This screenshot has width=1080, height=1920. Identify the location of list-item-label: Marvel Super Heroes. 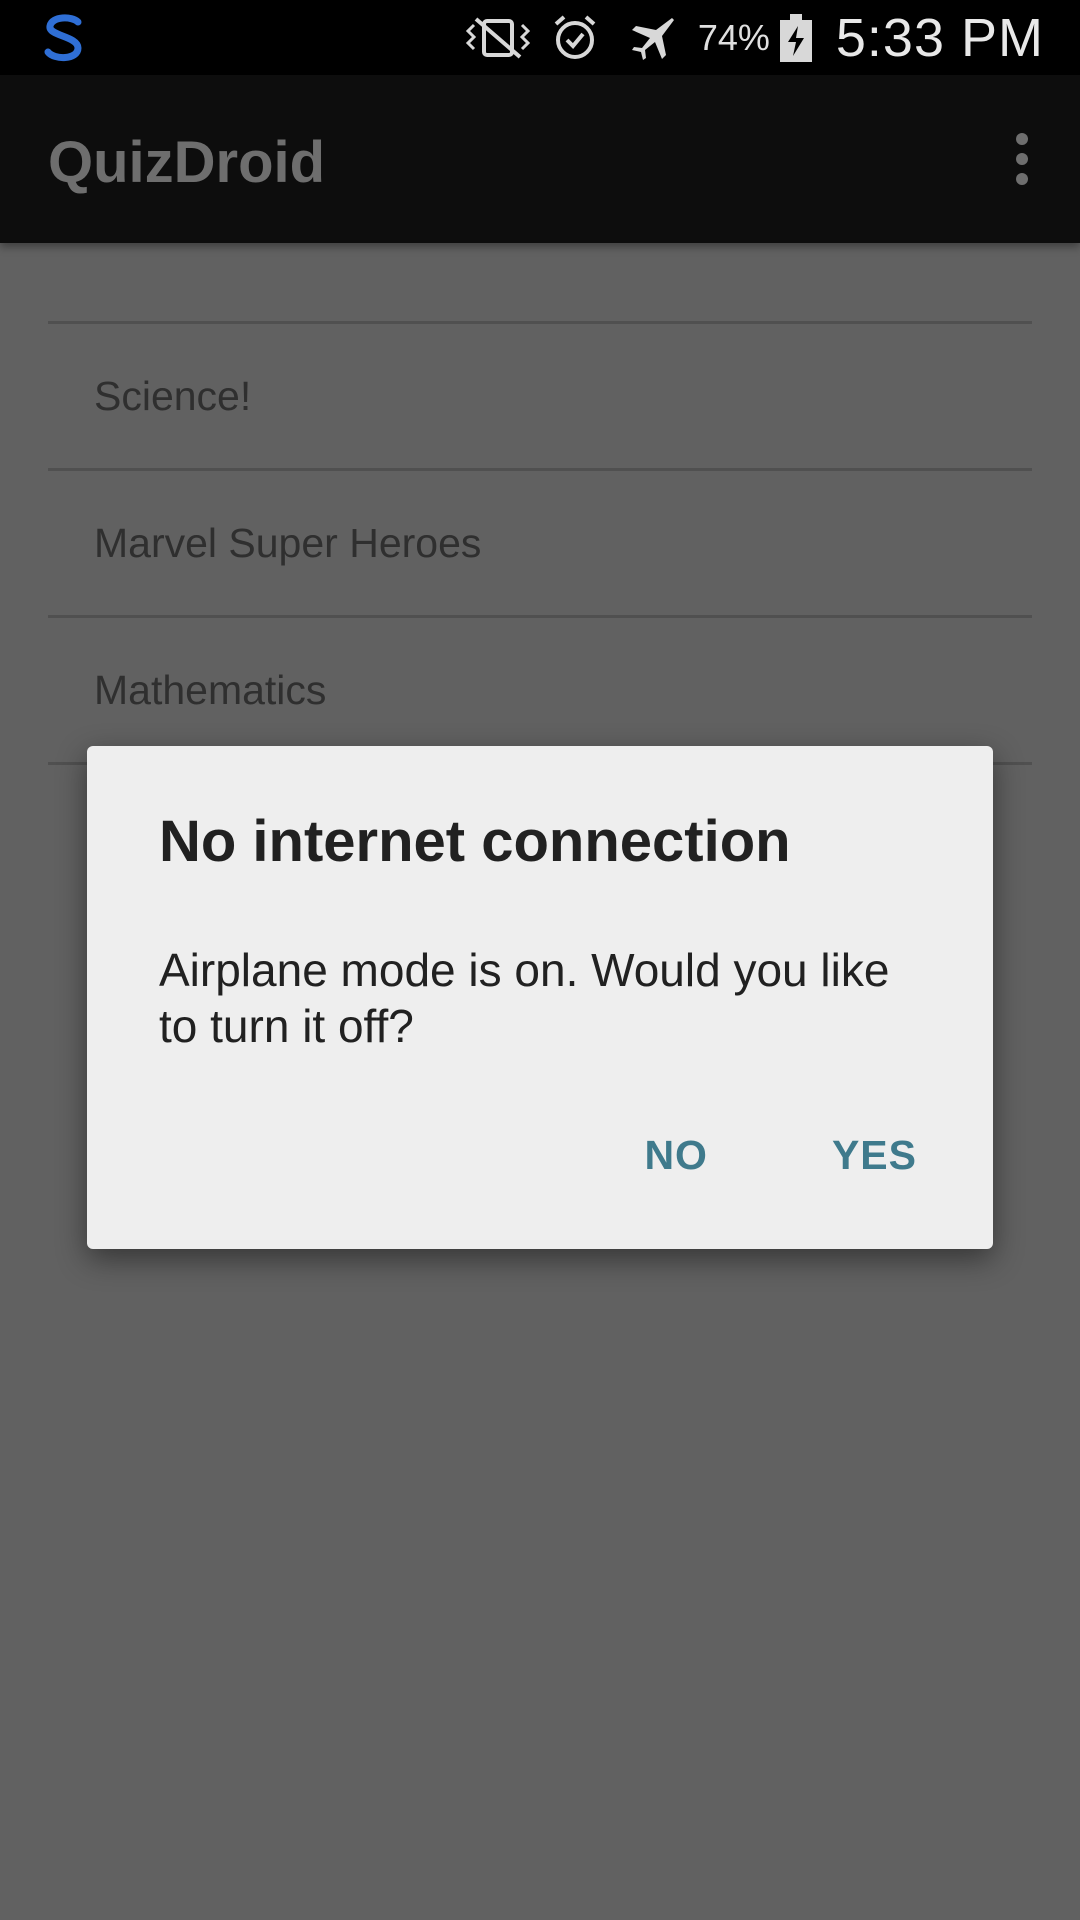
(288, 542).